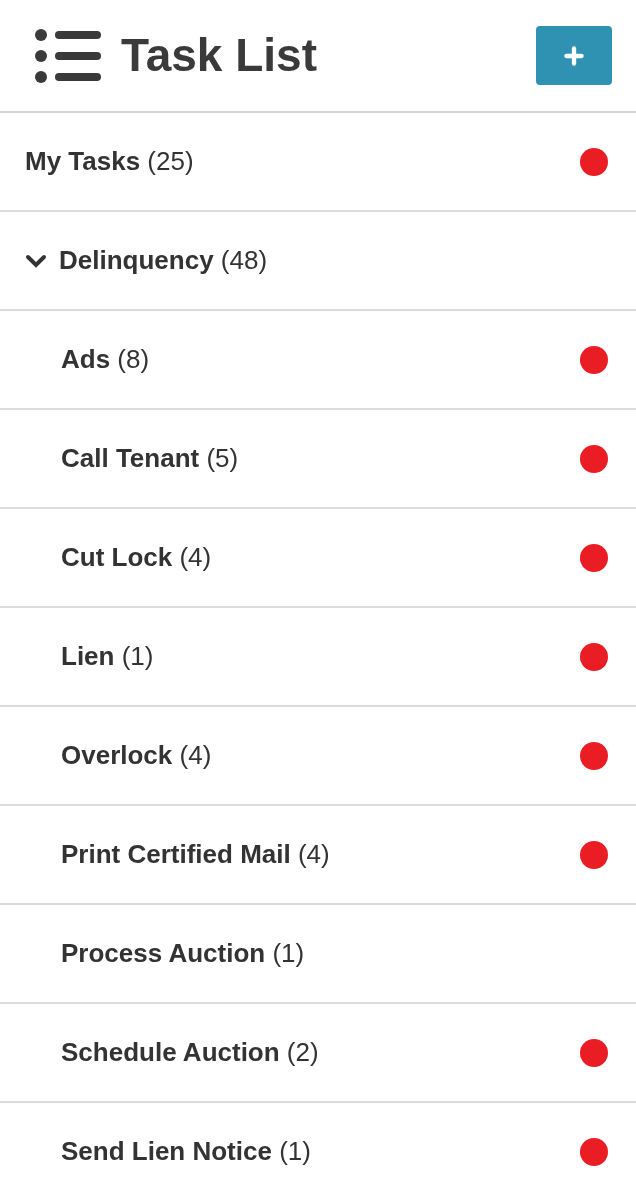 This screenshot has height=1196, width=636. Describe the element at coordinates (150, 458) in the screenshot. I see `task-category-label: Call Tenant (5)` at that location.